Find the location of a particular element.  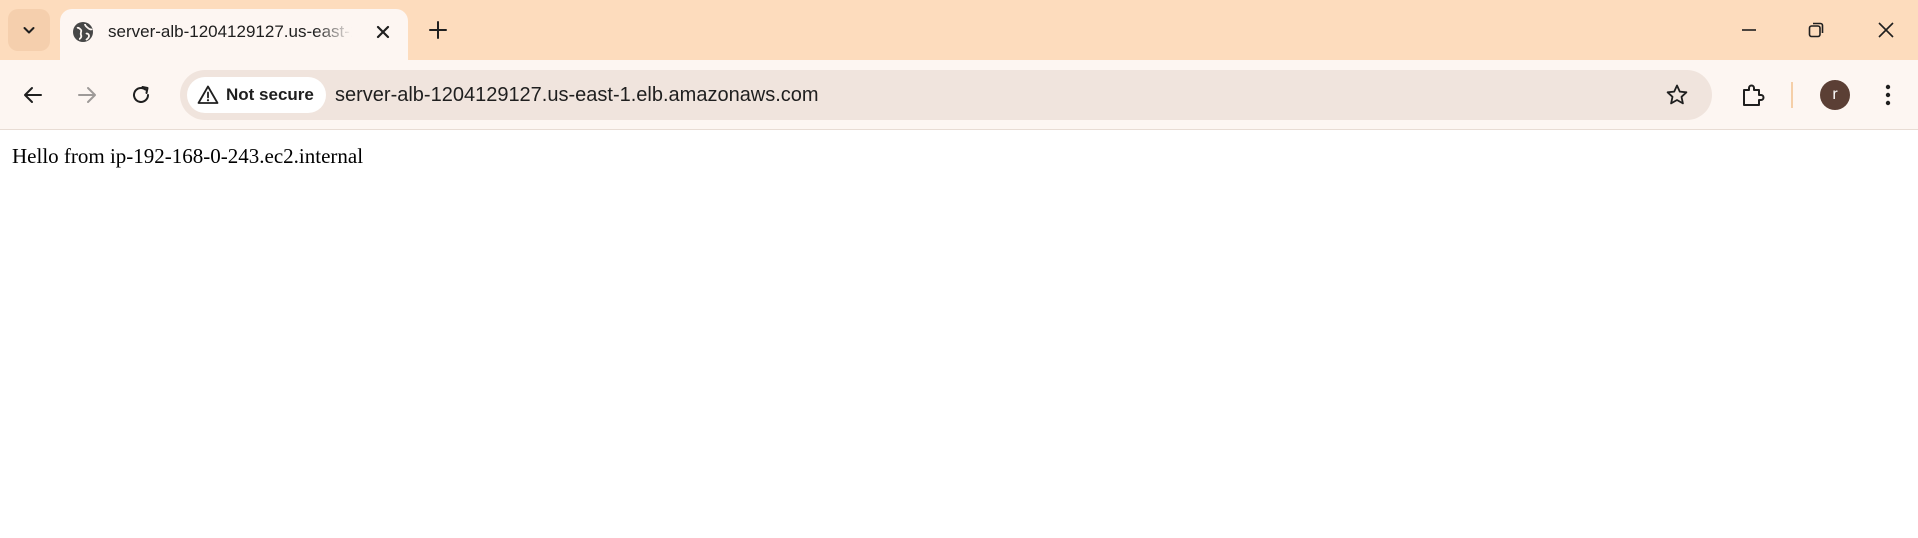

arrow-right-icon is located at coordinates (87, 95).